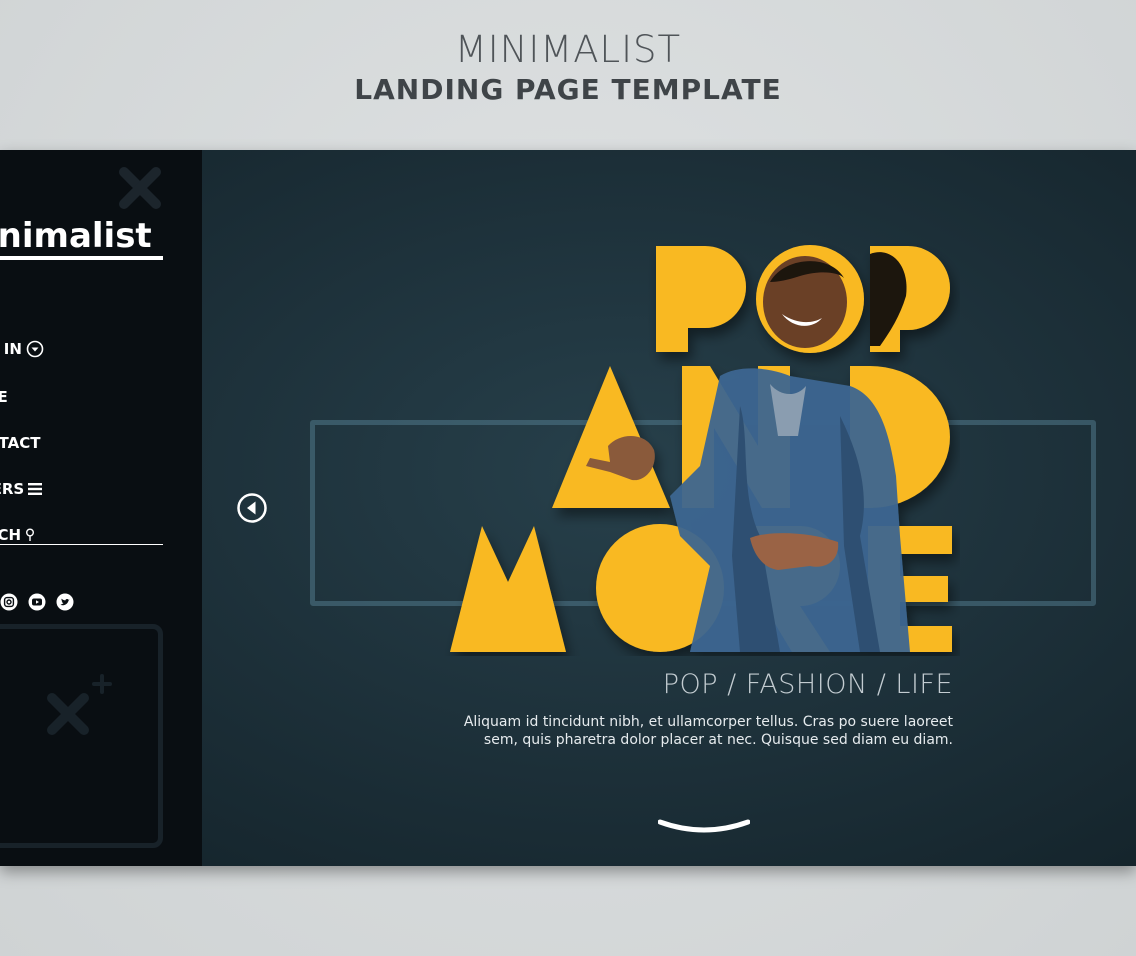  I want to click on nav-item-others: IERS, so click(21, 489).